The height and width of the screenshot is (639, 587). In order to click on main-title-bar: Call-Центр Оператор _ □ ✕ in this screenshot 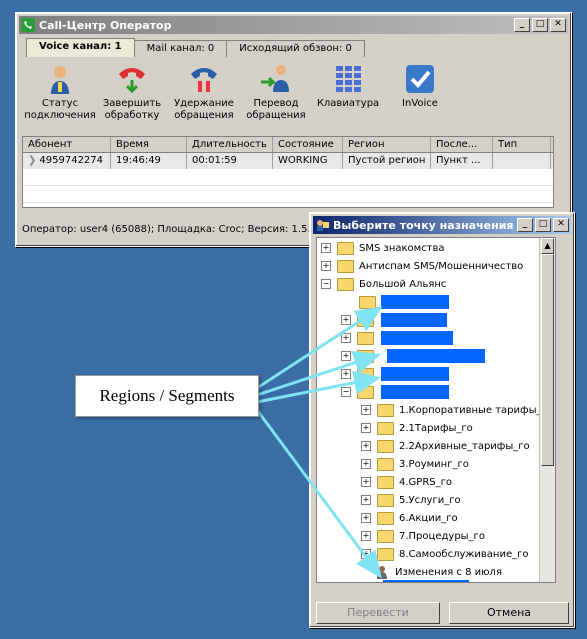, I will do `click(293, 25)`.